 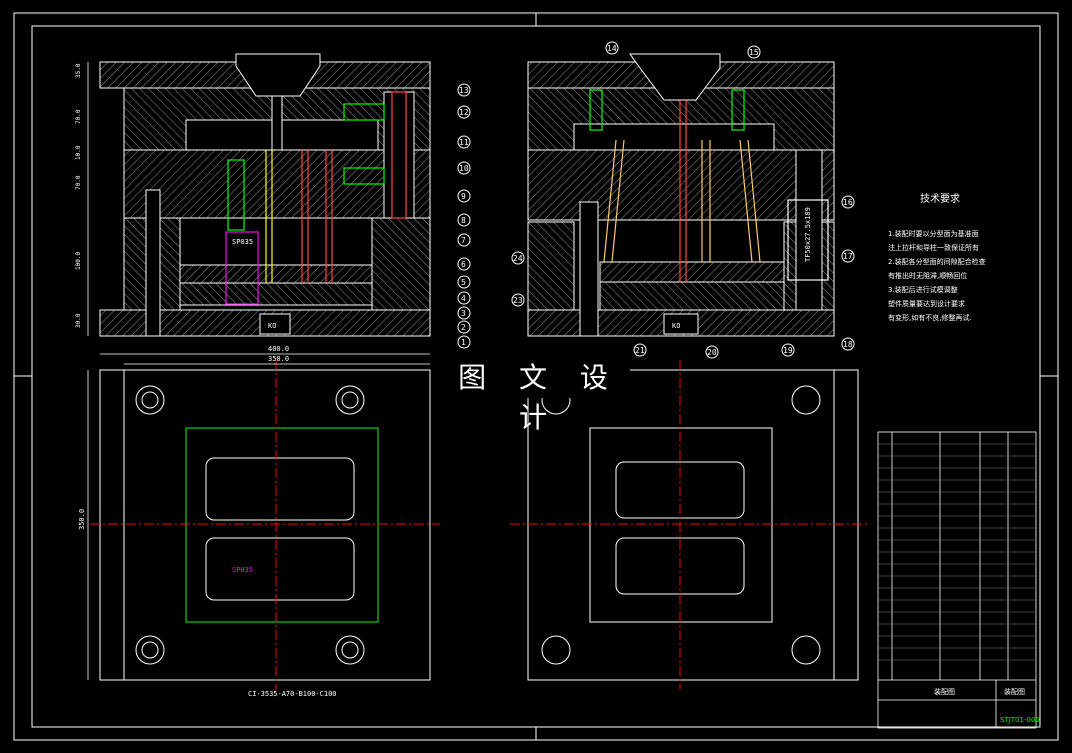 I want to click on left-stack-dims: 35.0 70.0 70.0 10.0 100.0 30.0, so click(x=78, y=195).